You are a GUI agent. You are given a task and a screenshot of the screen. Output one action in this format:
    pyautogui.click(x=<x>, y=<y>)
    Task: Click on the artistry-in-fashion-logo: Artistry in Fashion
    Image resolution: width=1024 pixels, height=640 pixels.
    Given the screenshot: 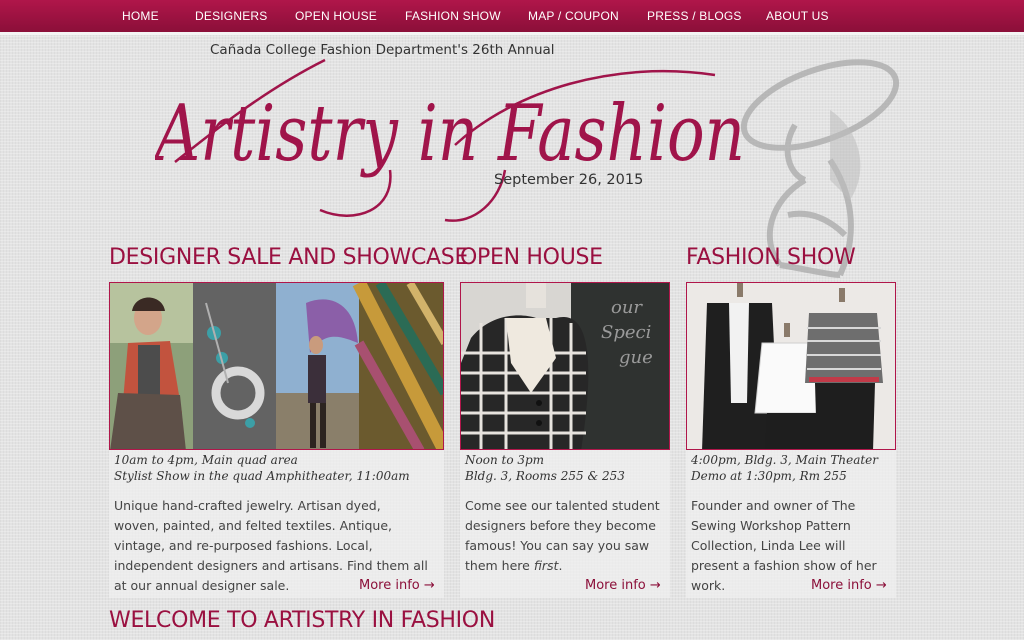 What is the action you would take?
    pyautogui.click(x=450, y=140)
    